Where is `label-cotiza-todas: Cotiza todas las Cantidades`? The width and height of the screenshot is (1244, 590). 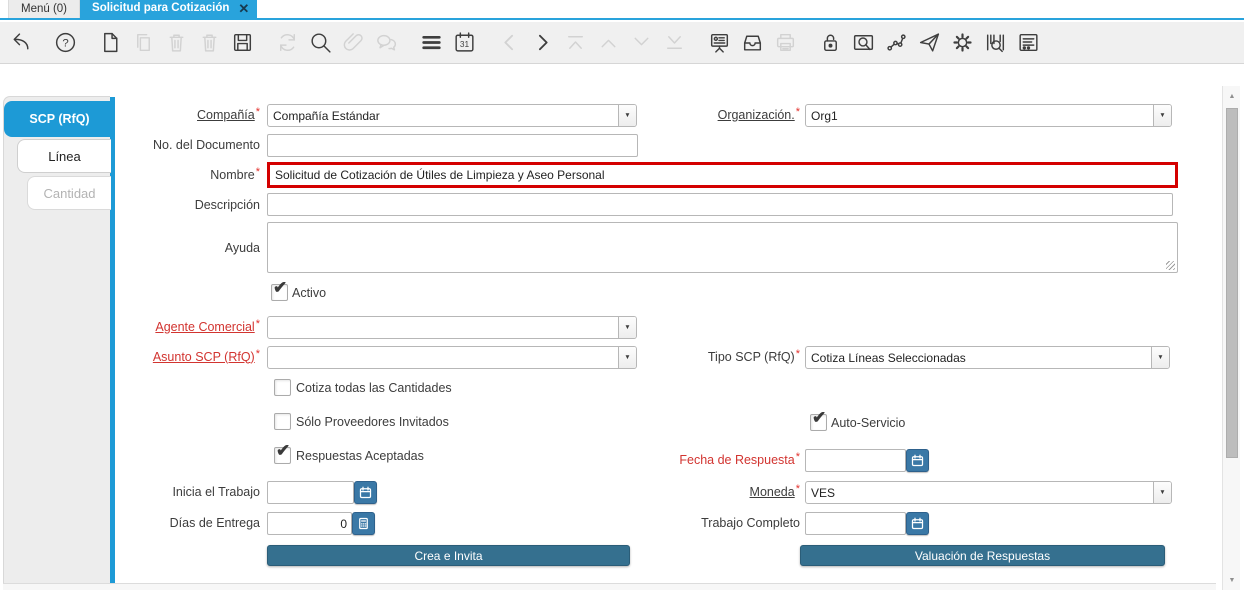 label-cotiza-todas: Cotiza todas las Cantidades is located at coordinates (374, 387).